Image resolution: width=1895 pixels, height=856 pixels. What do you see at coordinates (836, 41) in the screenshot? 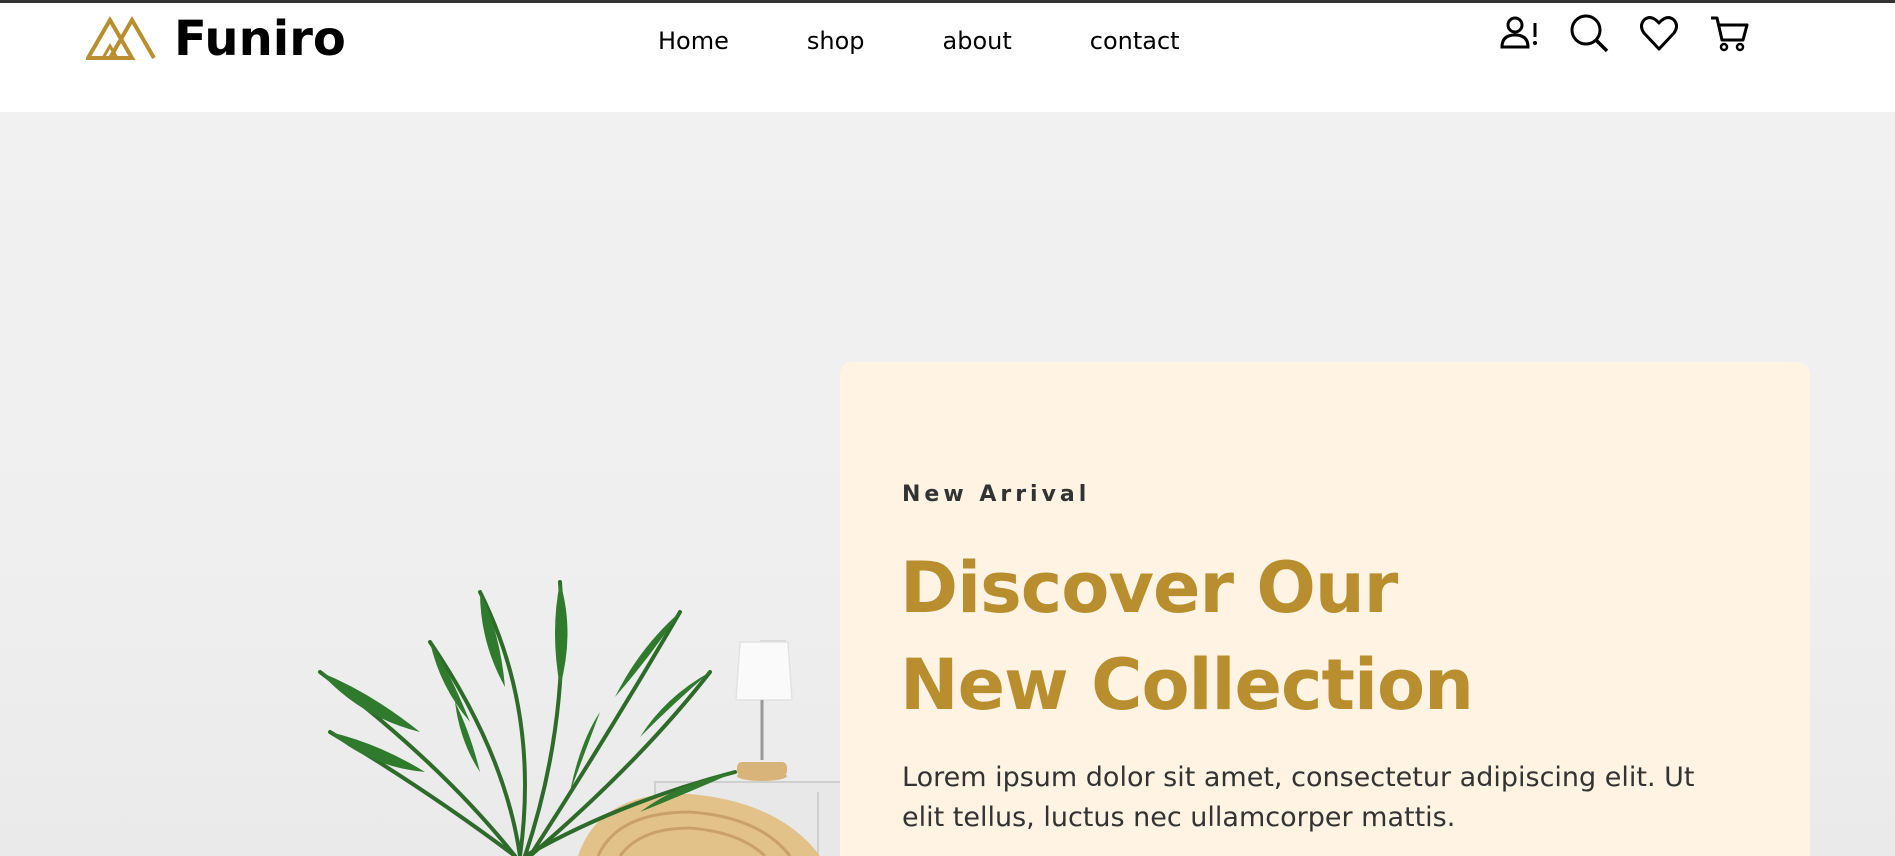
I see `nav-shop-link: shop` at bounding box center [836, 41].